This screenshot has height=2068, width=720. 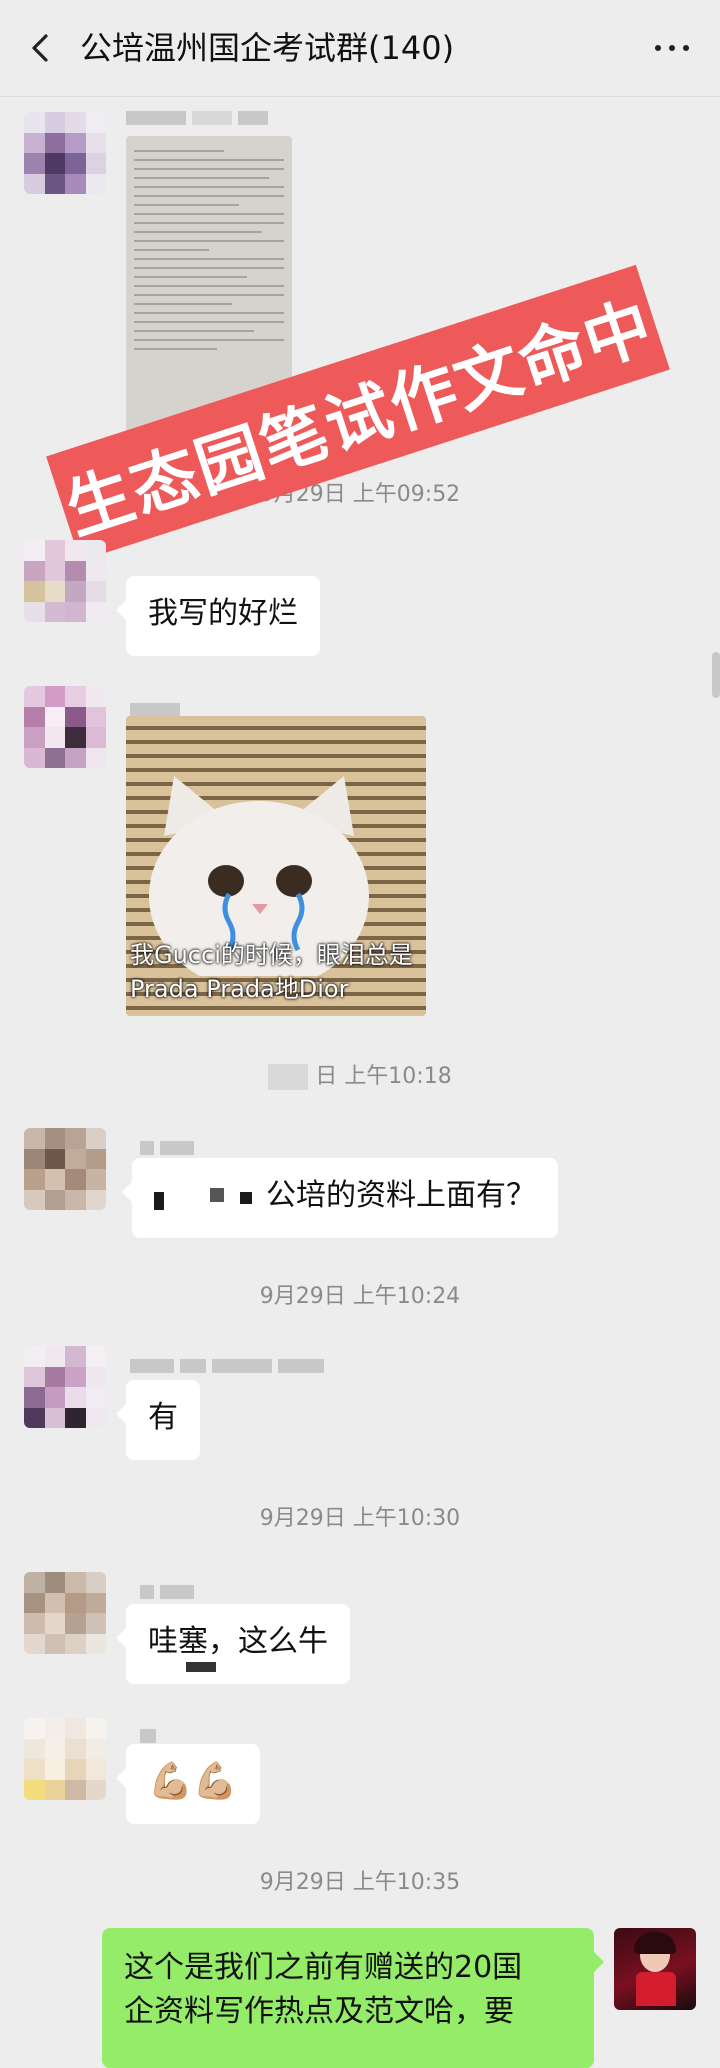 I want to click on timestamp: 日 上午10:18, so click(x=360, y=1074).